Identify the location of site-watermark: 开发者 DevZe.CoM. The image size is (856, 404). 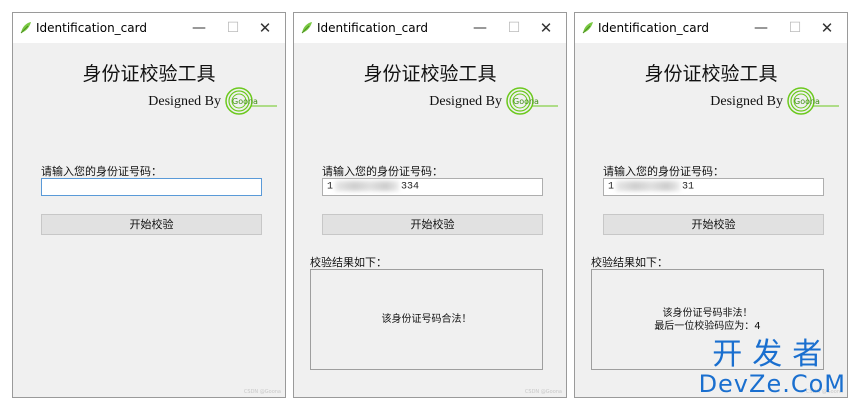
(772, 367).